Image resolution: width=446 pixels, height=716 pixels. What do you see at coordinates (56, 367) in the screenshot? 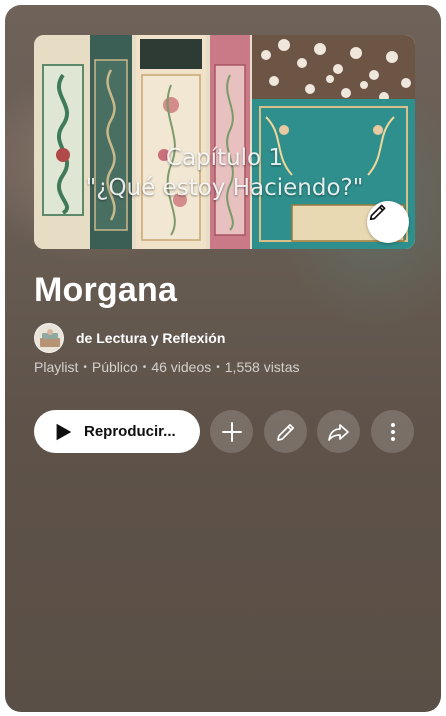
I see `playlist-type: Playlist` at bounding box center [56, 367].